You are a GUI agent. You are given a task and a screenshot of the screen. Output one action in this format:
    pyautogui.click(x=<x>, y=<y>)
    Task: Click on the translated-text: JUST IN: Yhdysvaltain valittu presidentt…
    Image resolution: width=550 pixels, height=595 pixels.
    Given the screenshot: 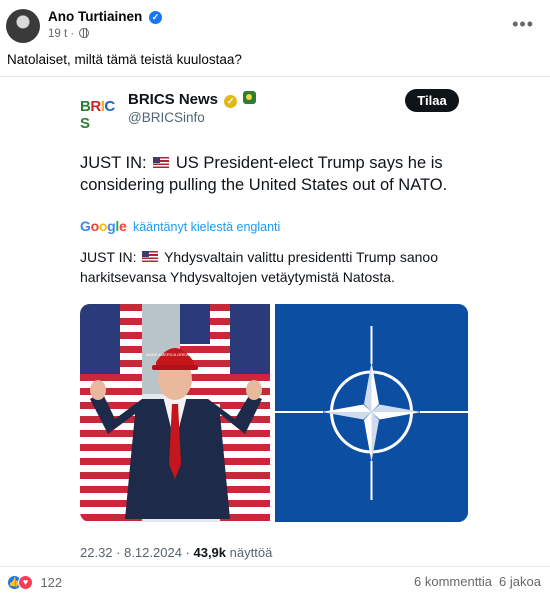 What is the action you would take?
    pyautogui.click(x=280, y=267)
    